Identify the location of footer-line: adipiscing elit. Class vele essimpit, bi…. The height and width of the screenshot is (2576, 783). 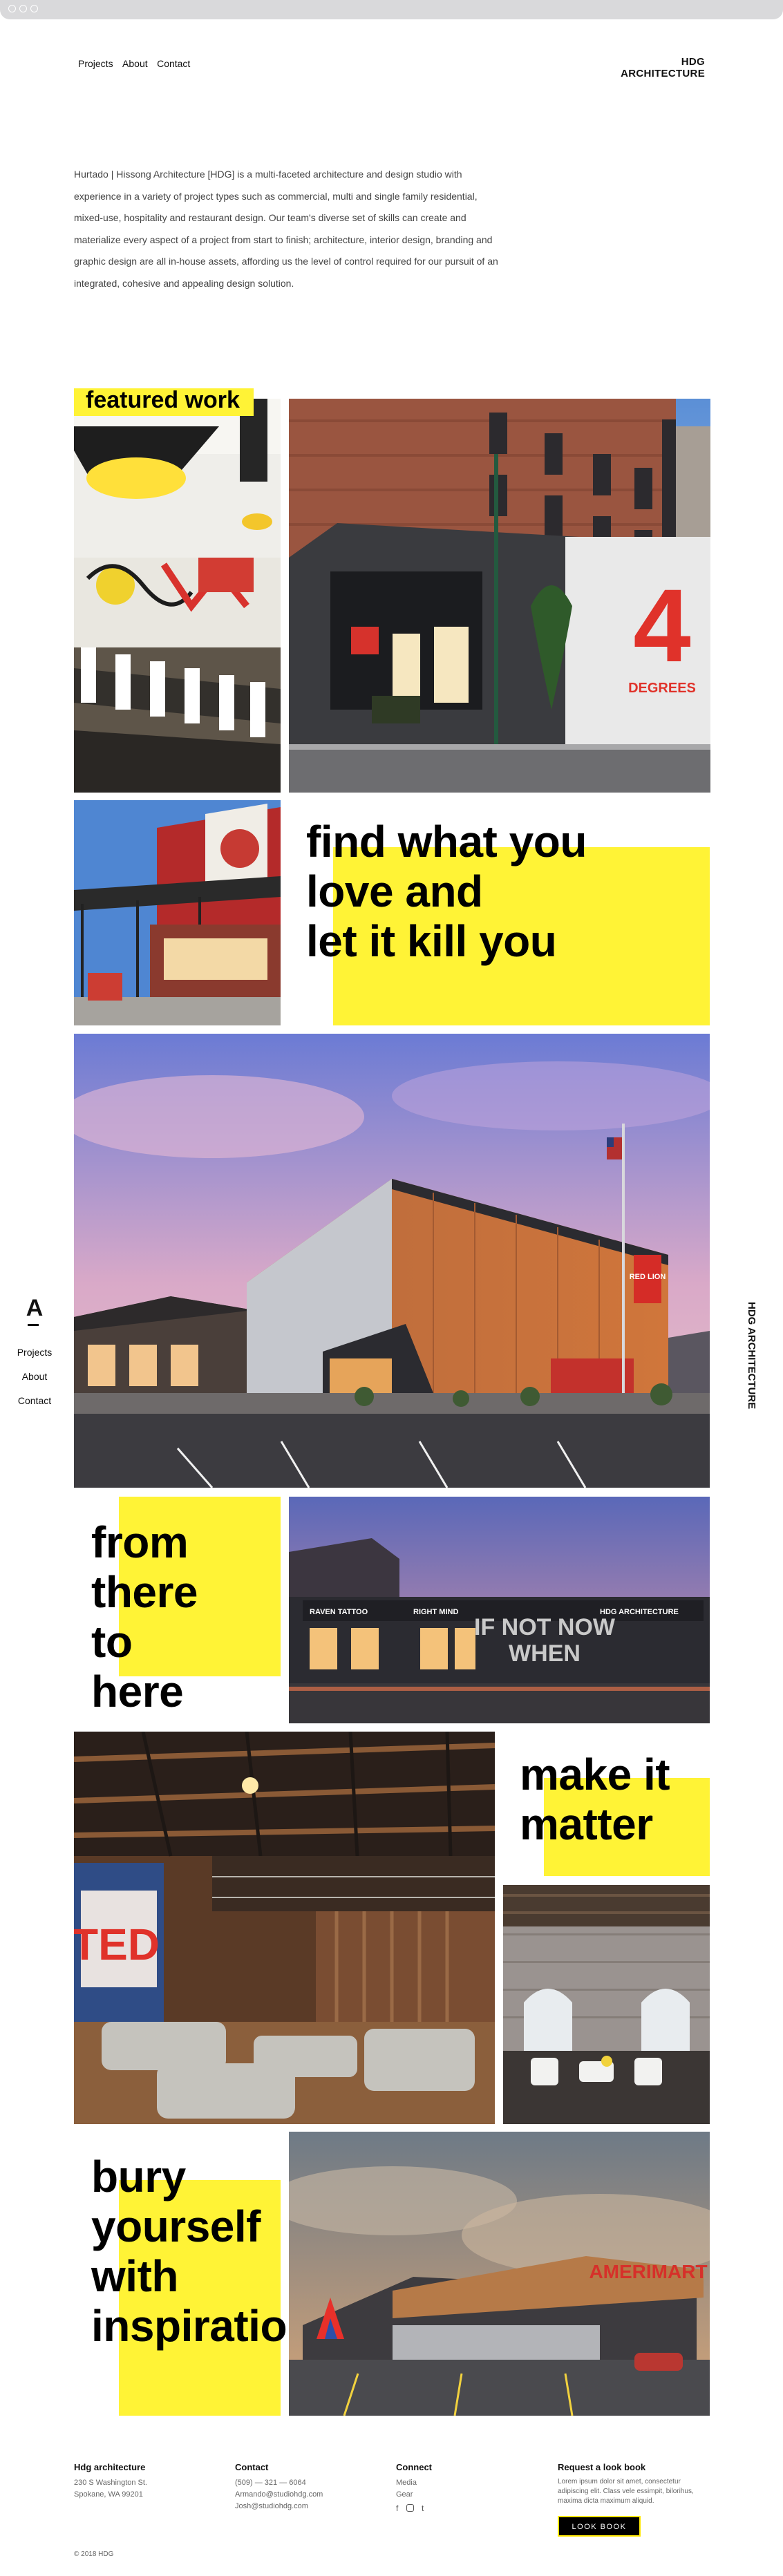
(626, 2491).